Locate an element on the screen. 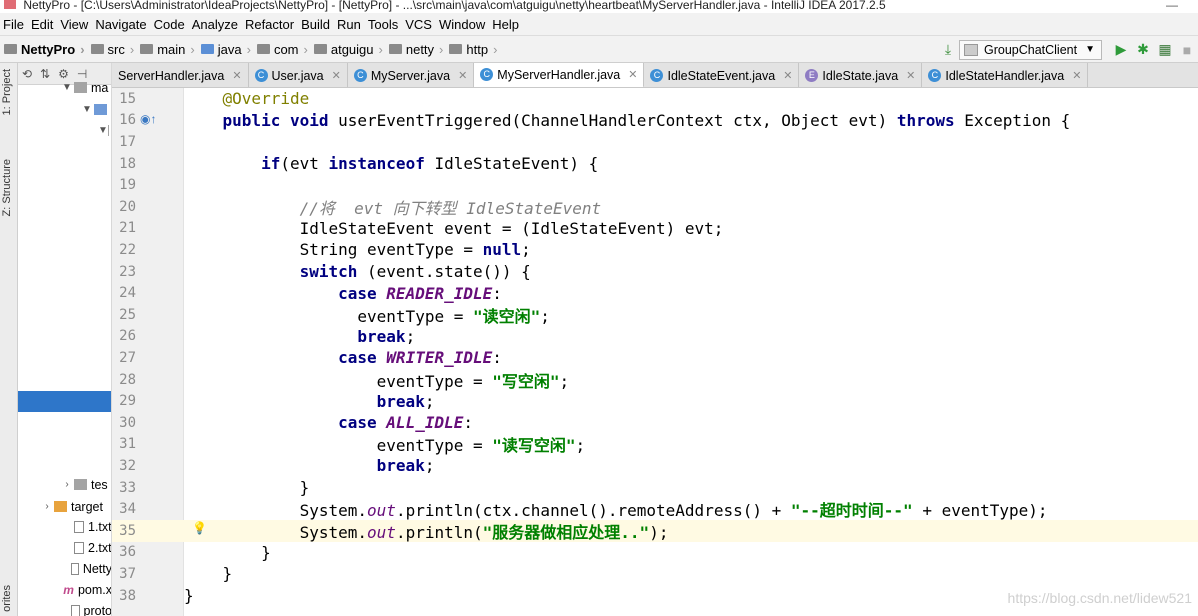  breadcrumb-item-main: main › is located at coordinates (167, 49).